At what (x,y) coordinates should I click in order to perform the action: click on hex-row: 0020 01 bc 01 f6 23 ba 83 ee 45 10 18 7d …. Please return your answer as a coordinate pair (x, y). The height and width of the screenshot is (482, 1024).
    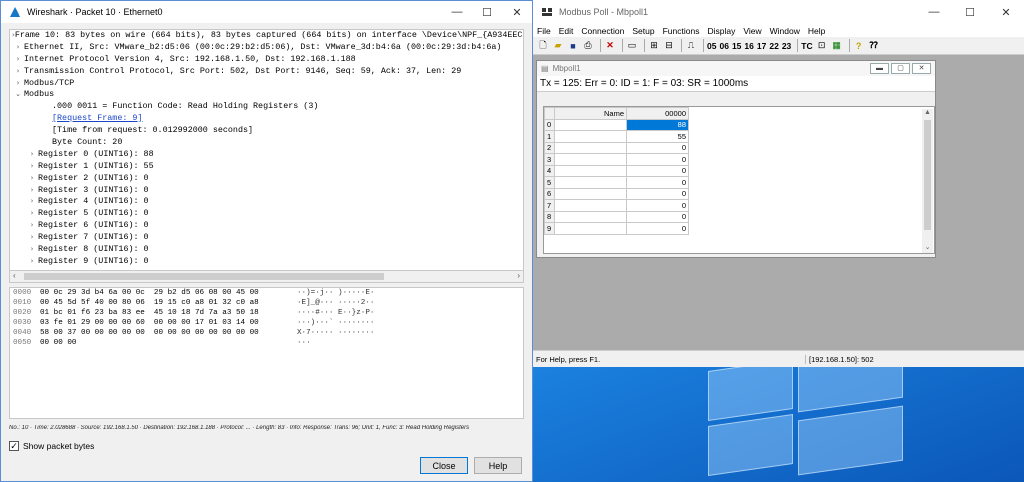
    Looking at the image, I should click on (266, 313).